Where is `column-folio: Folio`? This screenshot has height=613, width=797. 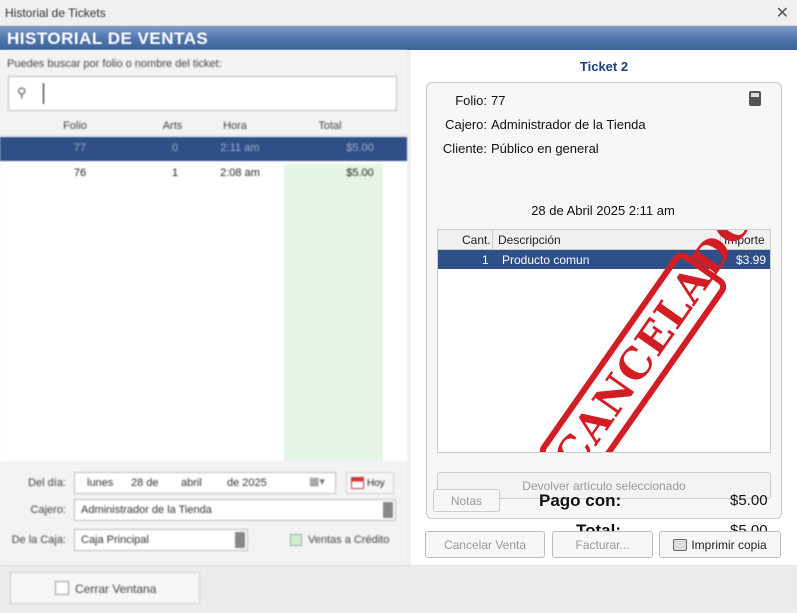 column-folio: Folio is located at coordinates (75, 126).